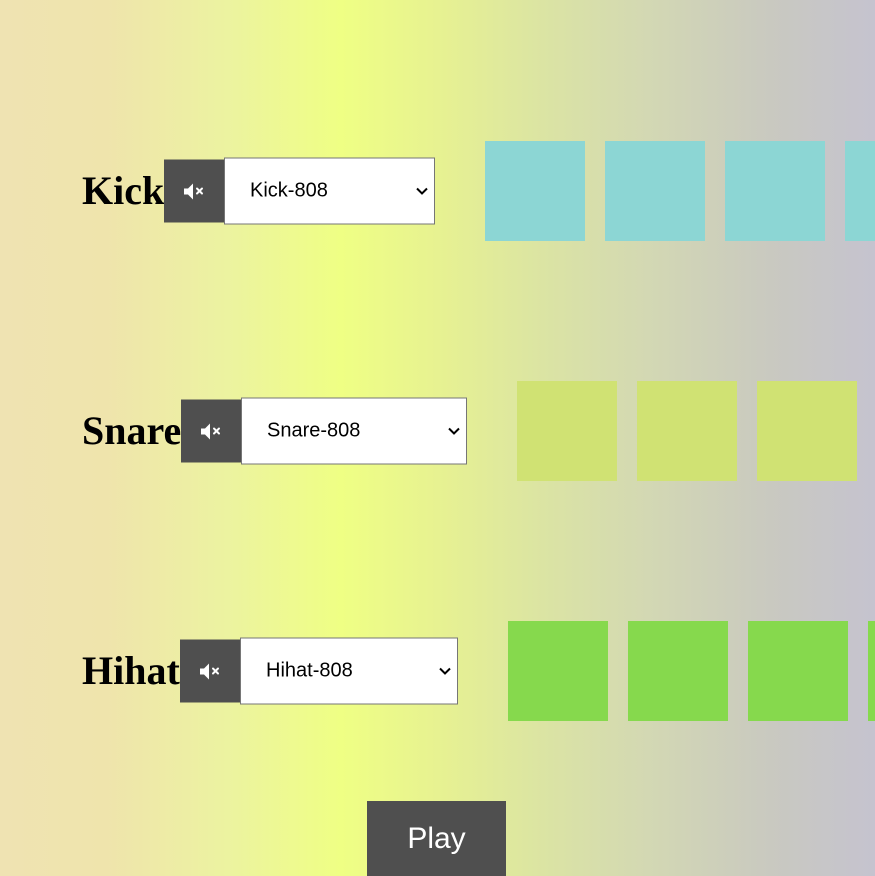  I want to click on sound-select-hihat: Hihat-808, so click(349, 671).